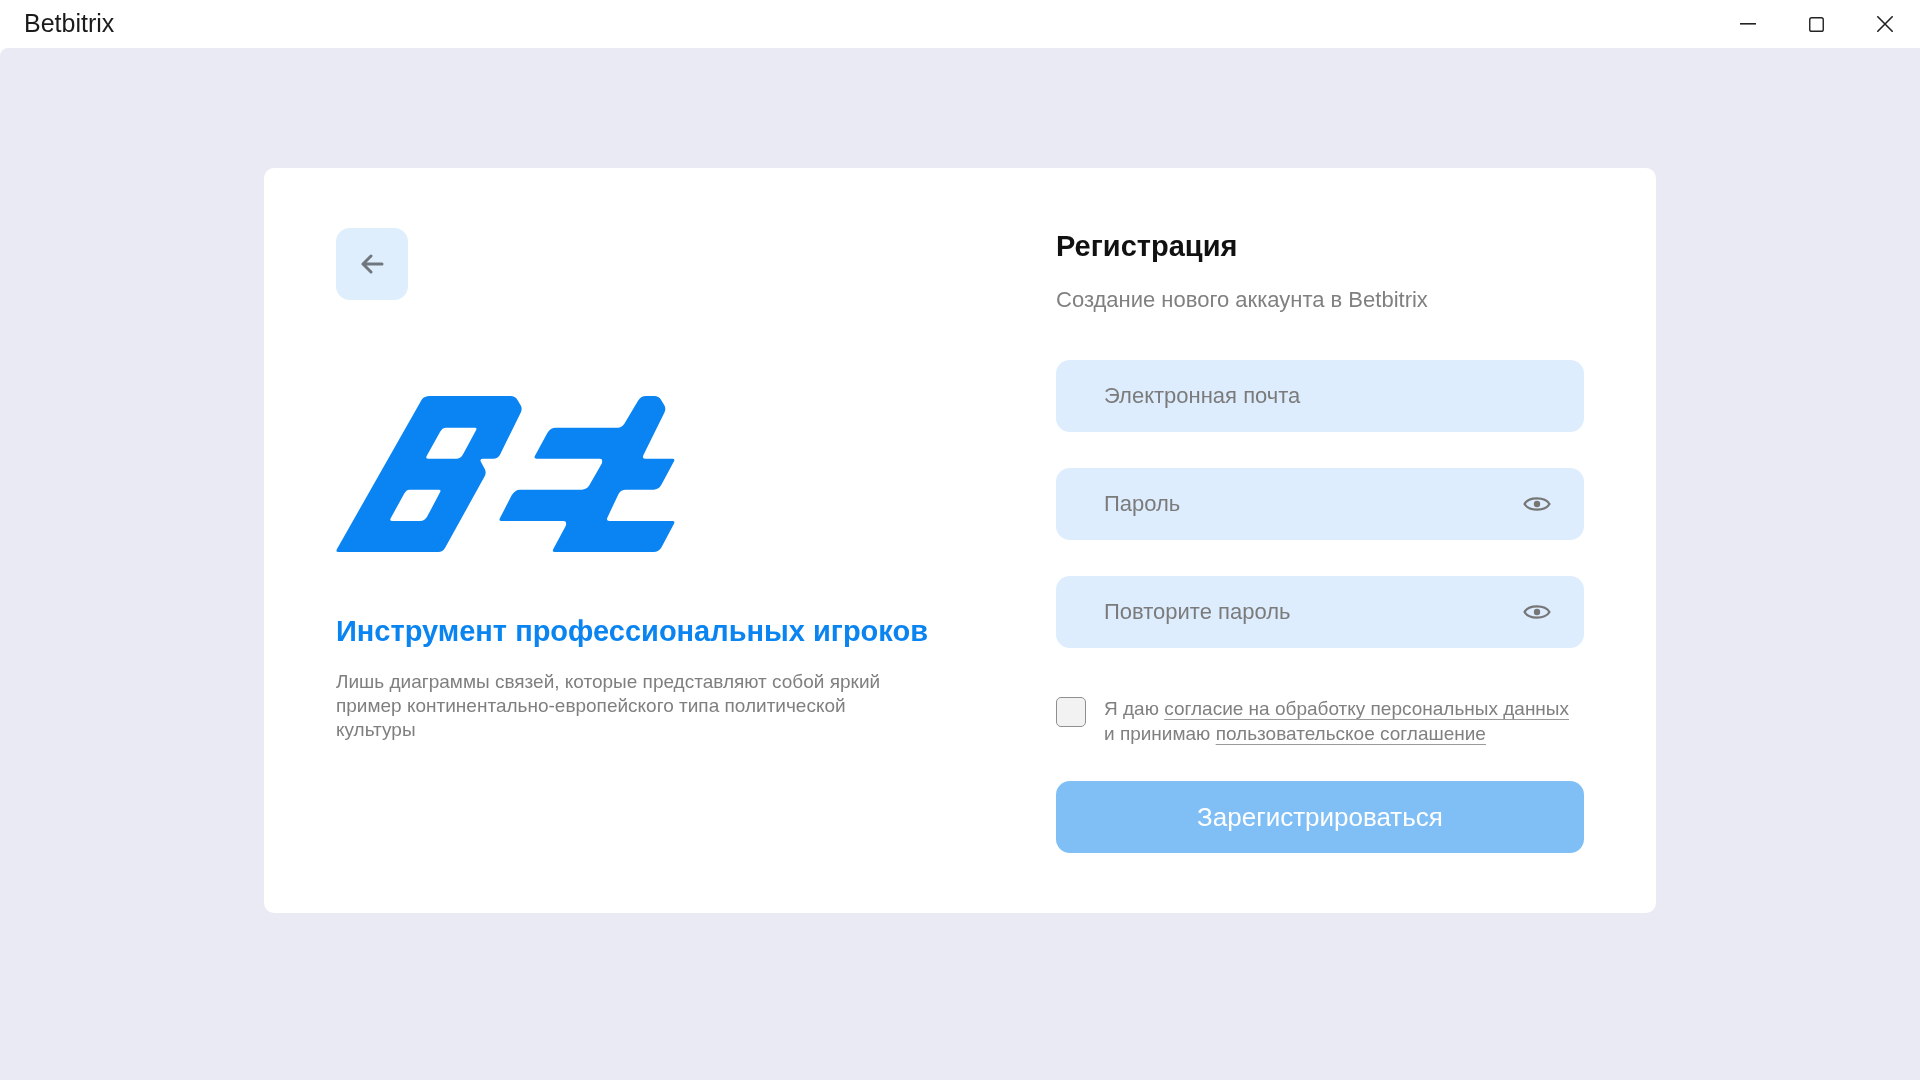 The width and height of the screenshot is (1920, 1080). Describe the element at coordinates (1242, 300) in the screenshot. I see `form-subtitle: Создание нового аккаунта в Betbitrix` at that location.